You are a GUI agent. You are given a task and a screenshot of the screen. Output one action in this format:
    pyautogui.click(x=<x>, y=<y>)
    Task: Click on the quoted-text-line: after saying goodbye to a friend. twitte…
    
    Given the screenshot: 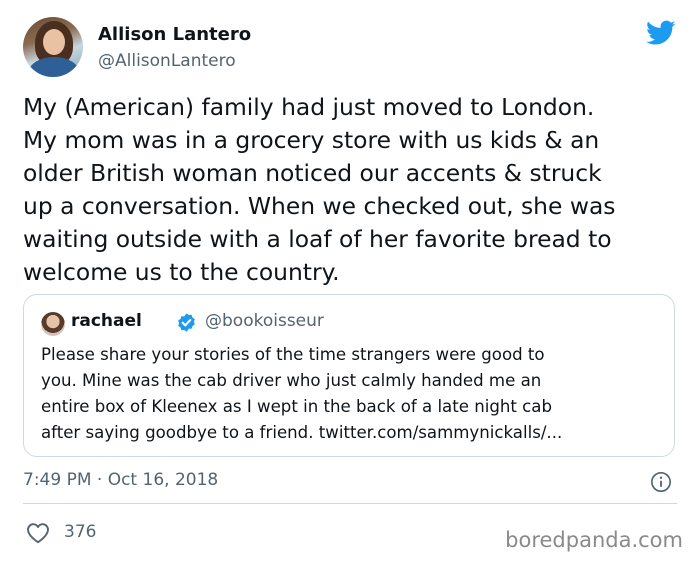 What is the action you would take?
    pyautogui.click(x=302, y=432)
    